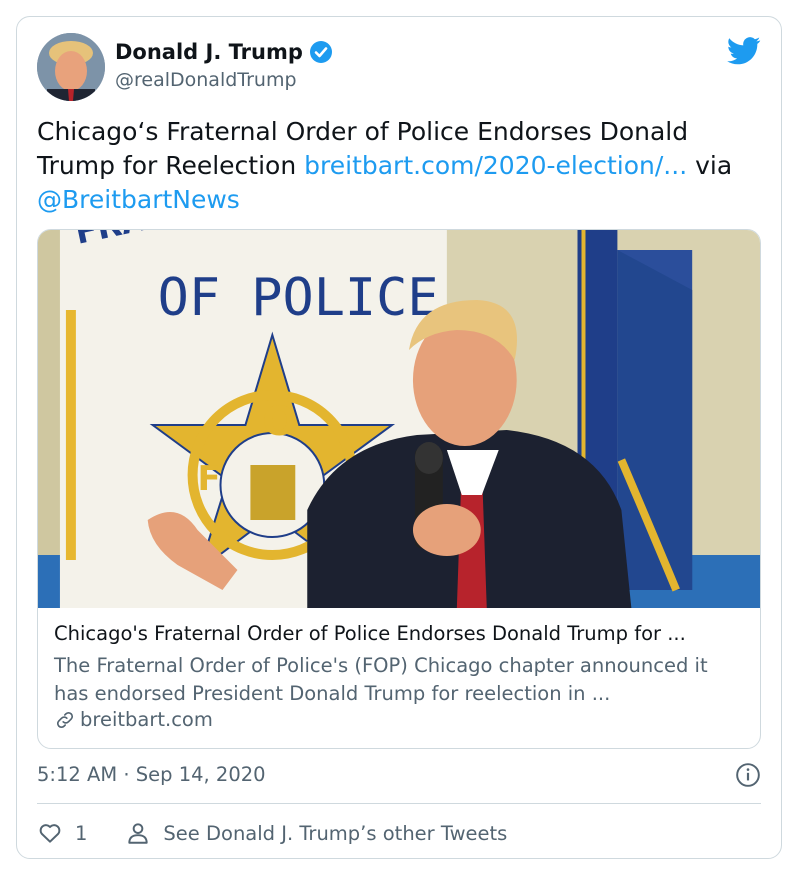 The width and height of the screenshot is (800, 878). What do you see at coordinates (138, 833) in the screenshot?
I see `person-icon` at bounding box center [138, 833].